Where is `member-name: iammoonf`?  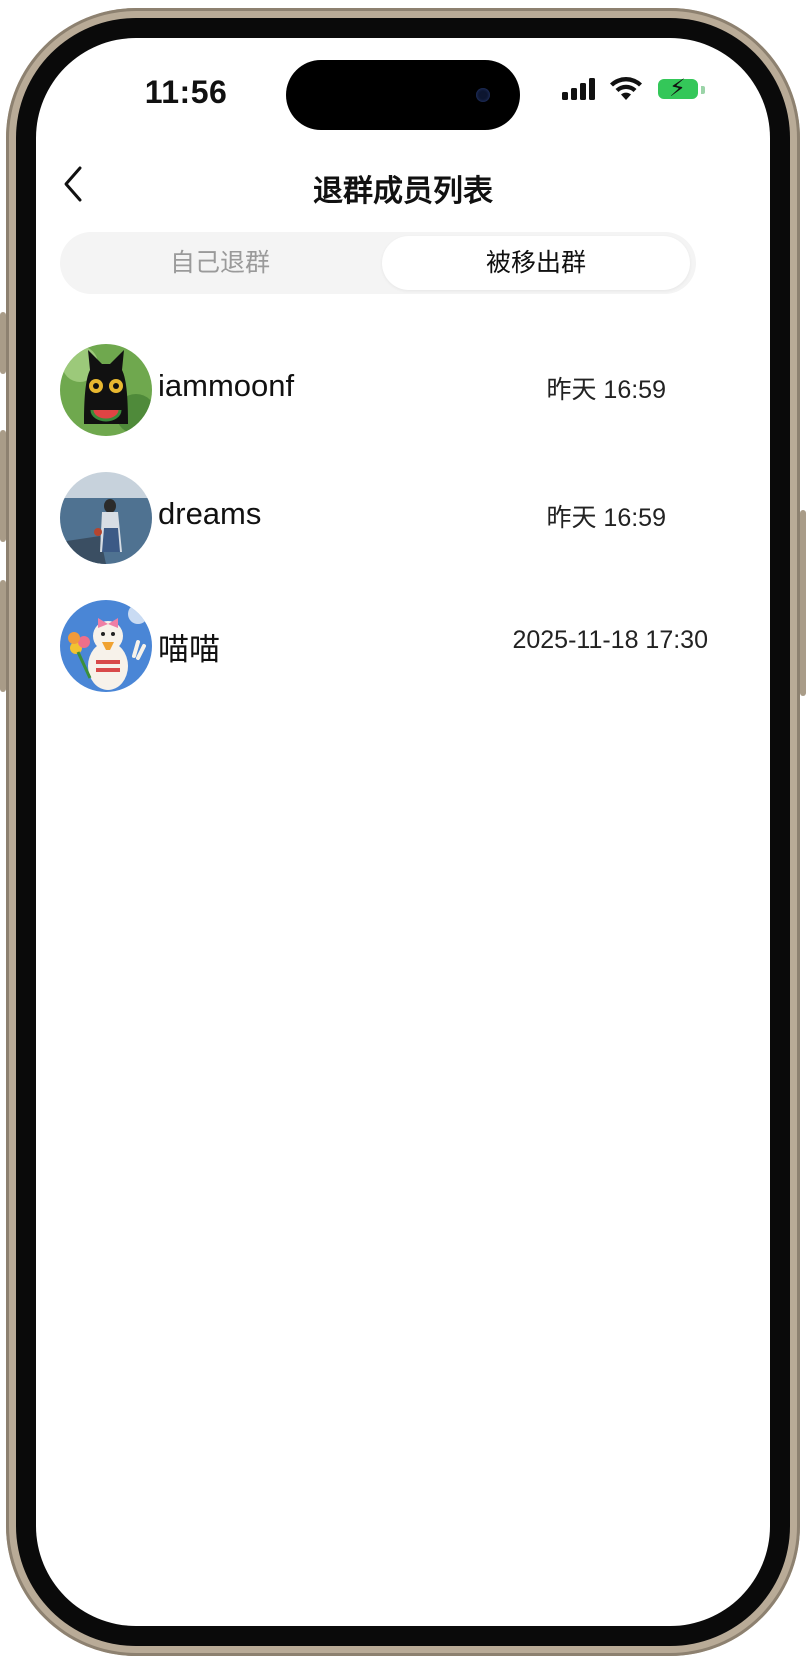 member-name: iammoonf is located at coordinates (226, 385).